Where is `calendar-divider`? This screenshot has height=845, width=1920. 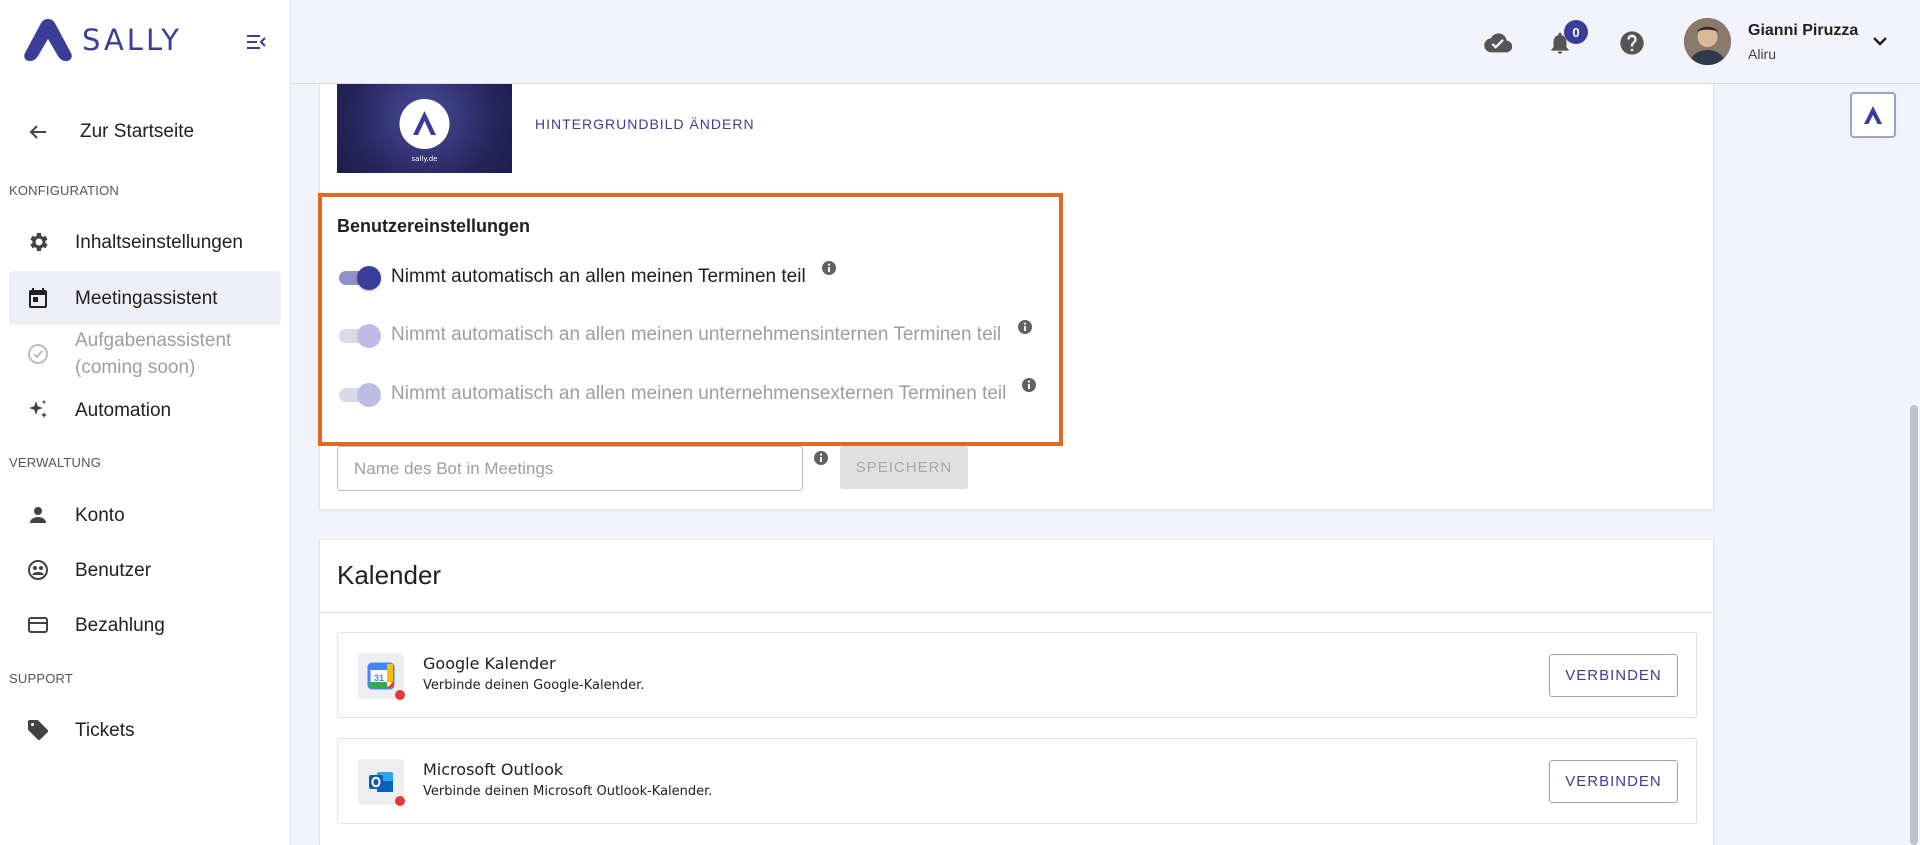 calendar-divider is located at coordinates (1016, 612).